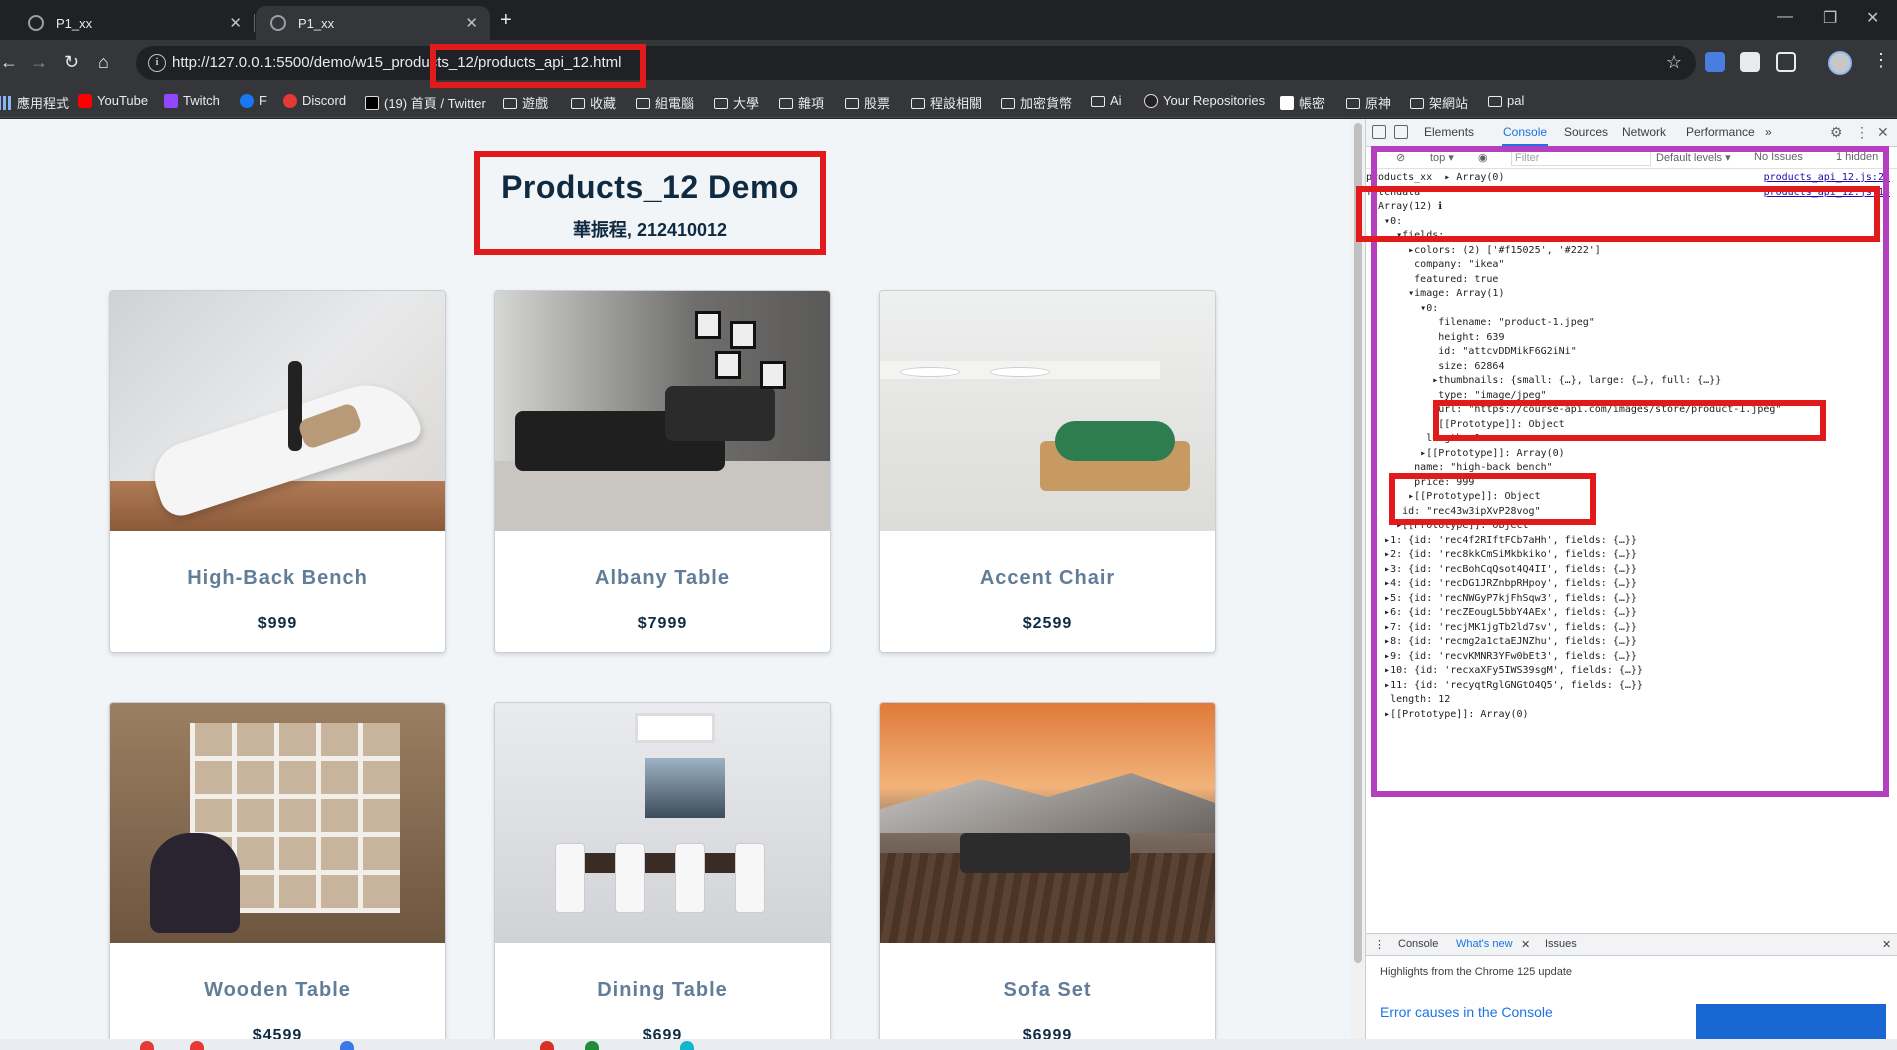  What do you see at coordinates (1466, 1012) in the screenshot?
I see `whats-new-link: Error causes in the Console` at bounding box center [1466, 1012].